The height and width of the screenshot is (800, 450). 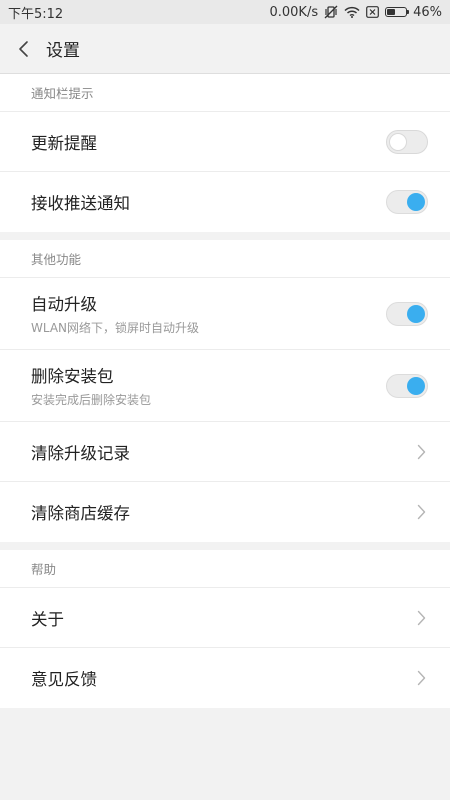 What do you see at coordinates (63, 51) in the screenshot?
I see `page-title: 设置` at bounding box center [63, 51].